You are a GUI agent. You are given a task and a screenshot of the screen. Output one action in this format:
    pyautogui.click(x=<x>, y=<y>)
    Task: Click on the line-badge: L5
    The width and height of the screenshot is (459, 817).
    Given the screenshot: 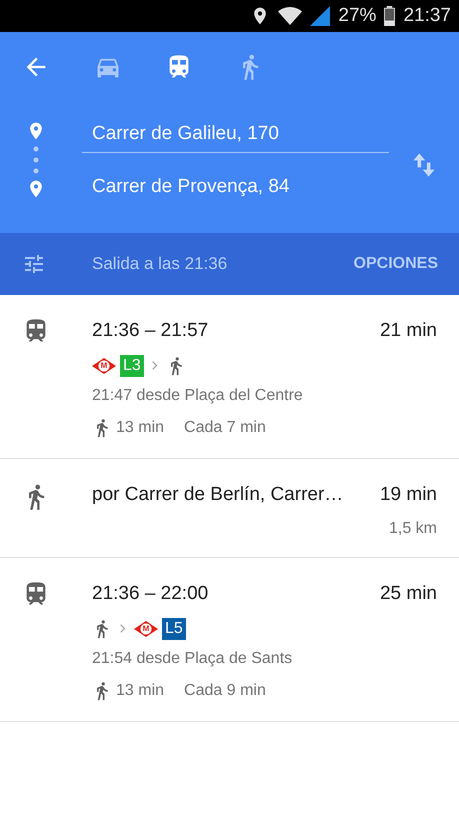 What is the action you would take?
    pyautogui.click(x=174, y=629)
    